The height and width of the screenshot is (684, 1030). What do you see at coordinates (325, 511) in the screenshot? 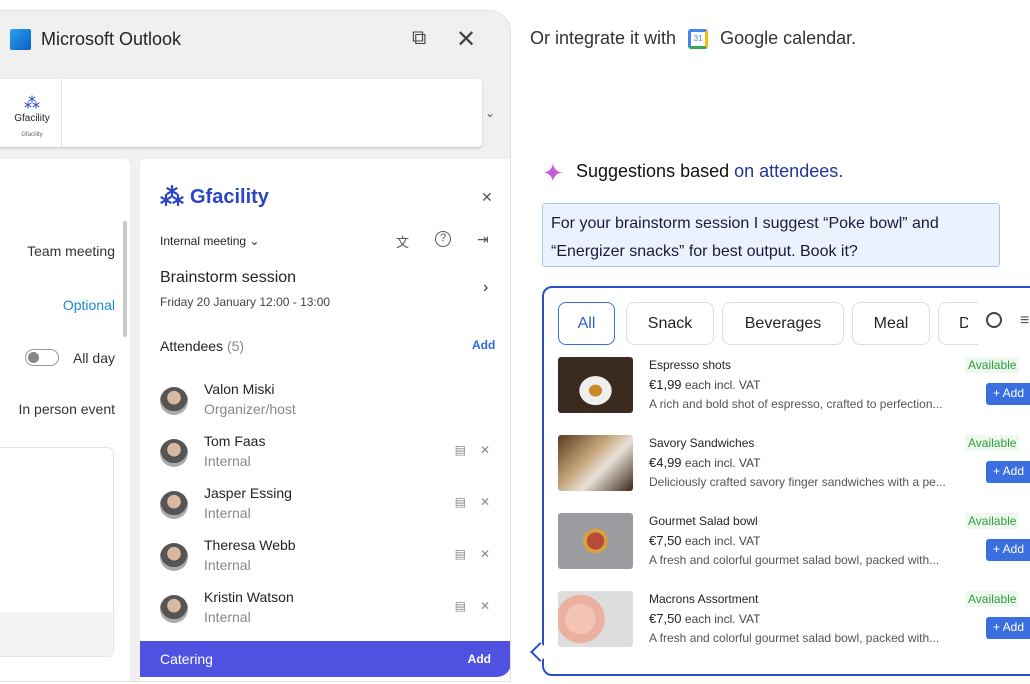
I see `attendee-row: Jasper Essing Internal ▤ ✕` at bounding box center [325, 511].